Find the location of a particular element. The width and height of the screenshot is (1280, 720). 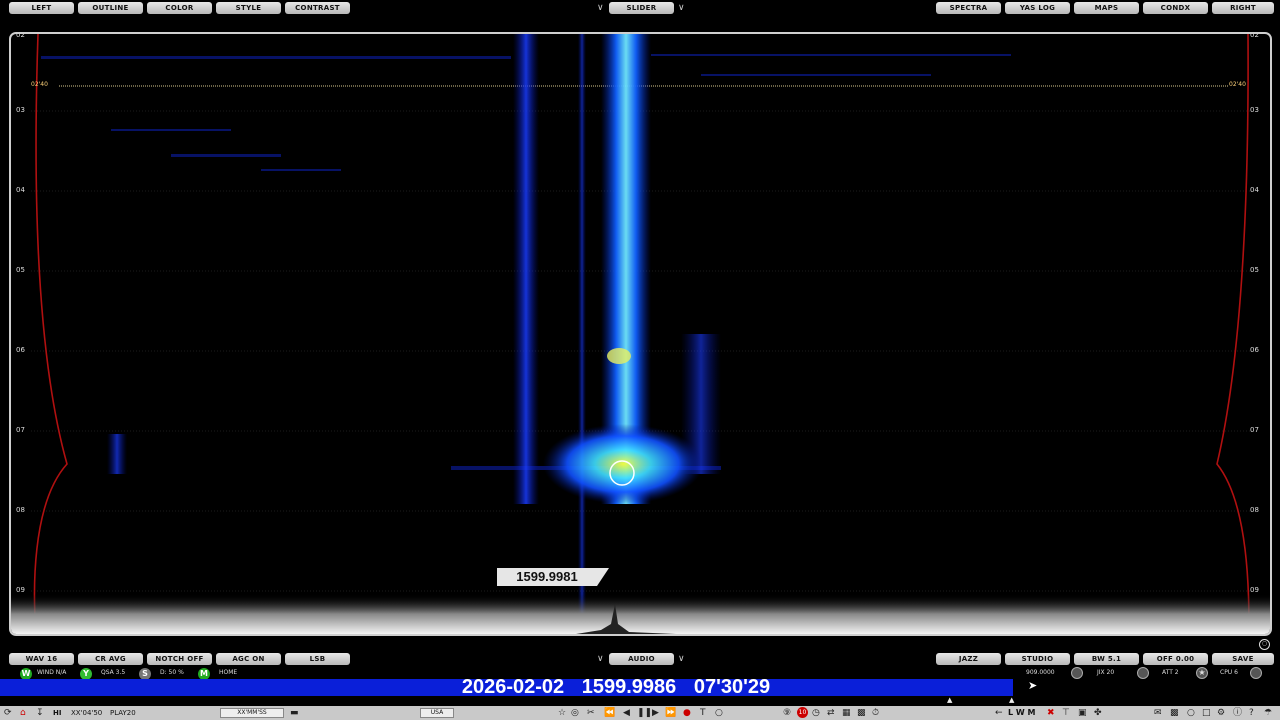

tree-icon: ⊤ is located at coordinates (1066, 713).